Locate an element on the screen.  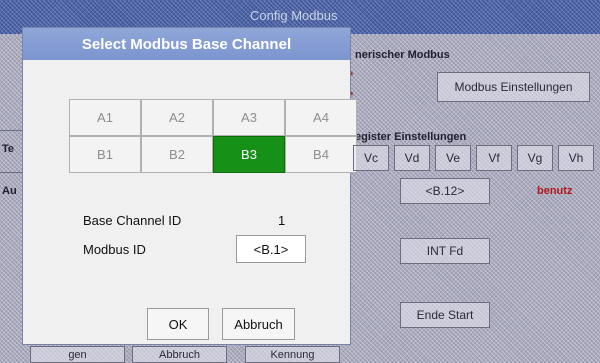
base-channel-id-label: Base Channel ID is located at coordinates (132, 220).